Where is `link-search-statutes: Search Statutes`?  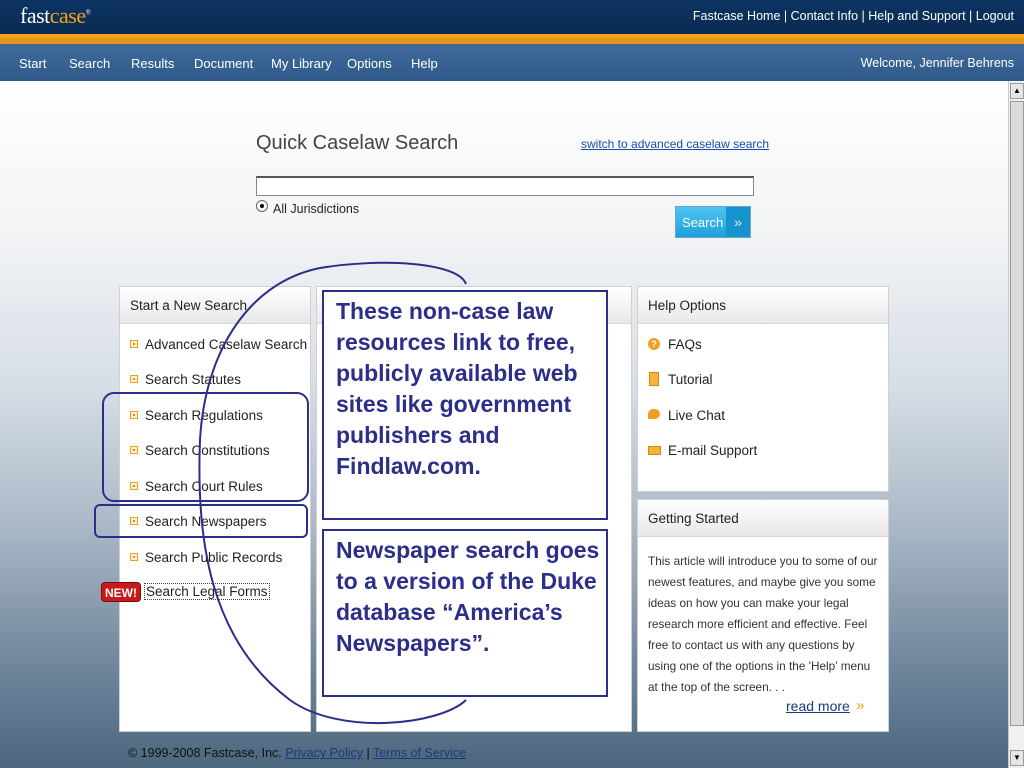
link-search-statutes: Search Statutes is located at coordinates (193, 379).